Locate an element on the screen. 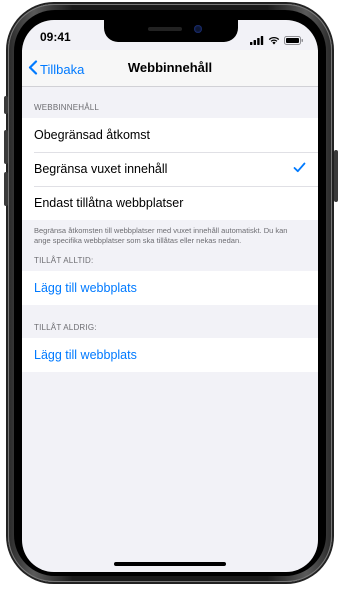 Image resolution: width=342 pixels, height=590 pixels. never-allow-add-website-button: Lägg till webbplats is located at coordinates (170, 355).